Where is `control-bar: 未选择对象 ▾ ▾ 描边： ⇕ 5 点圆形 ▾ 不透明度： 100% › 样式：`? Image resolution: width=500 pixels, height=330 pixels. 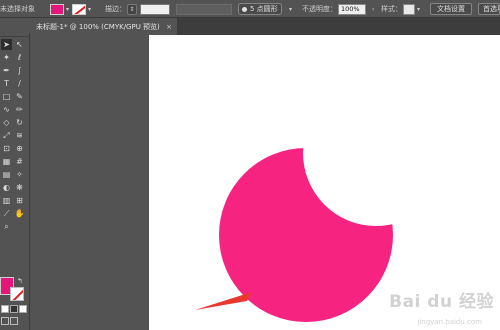 control-bar: 未选择对象 ▾ ▾ 描边： ⇕ 5 点圆形 ▾ 不透明度： 100% › 样式： is located at coordinates (250, 9).